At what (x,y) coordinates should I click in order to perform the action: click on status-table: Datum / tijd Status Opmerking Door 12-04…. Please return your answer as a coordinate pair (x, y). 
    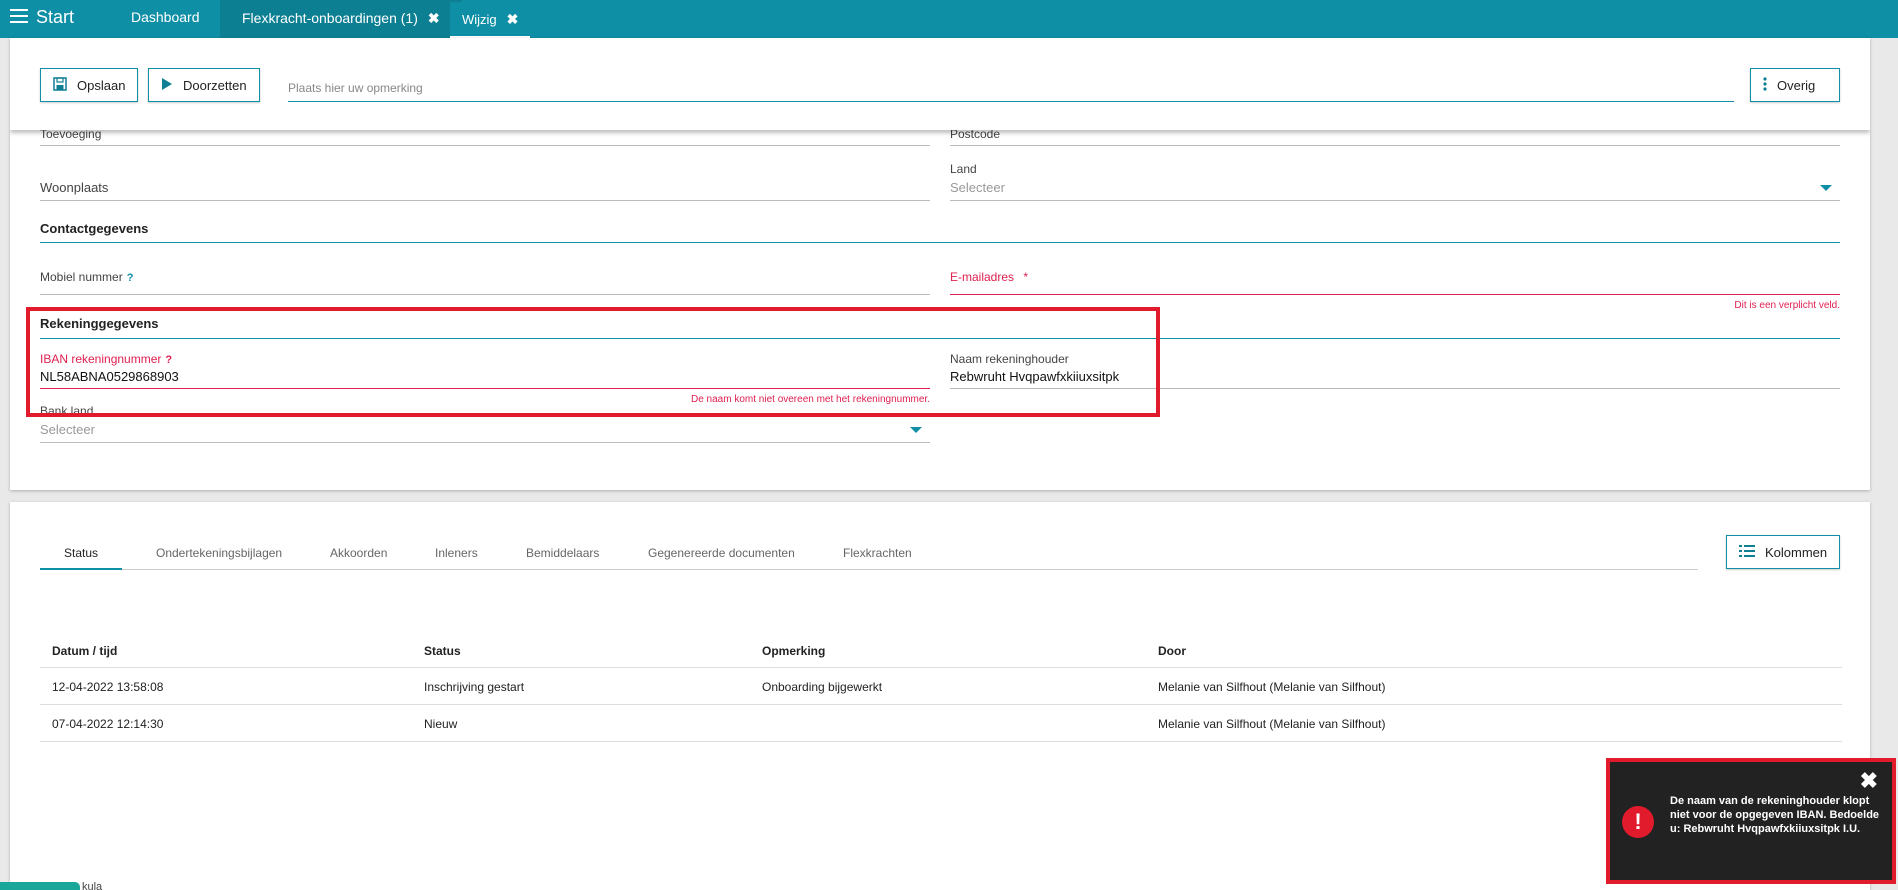
    Looking at the image, I should click on (941, 687).